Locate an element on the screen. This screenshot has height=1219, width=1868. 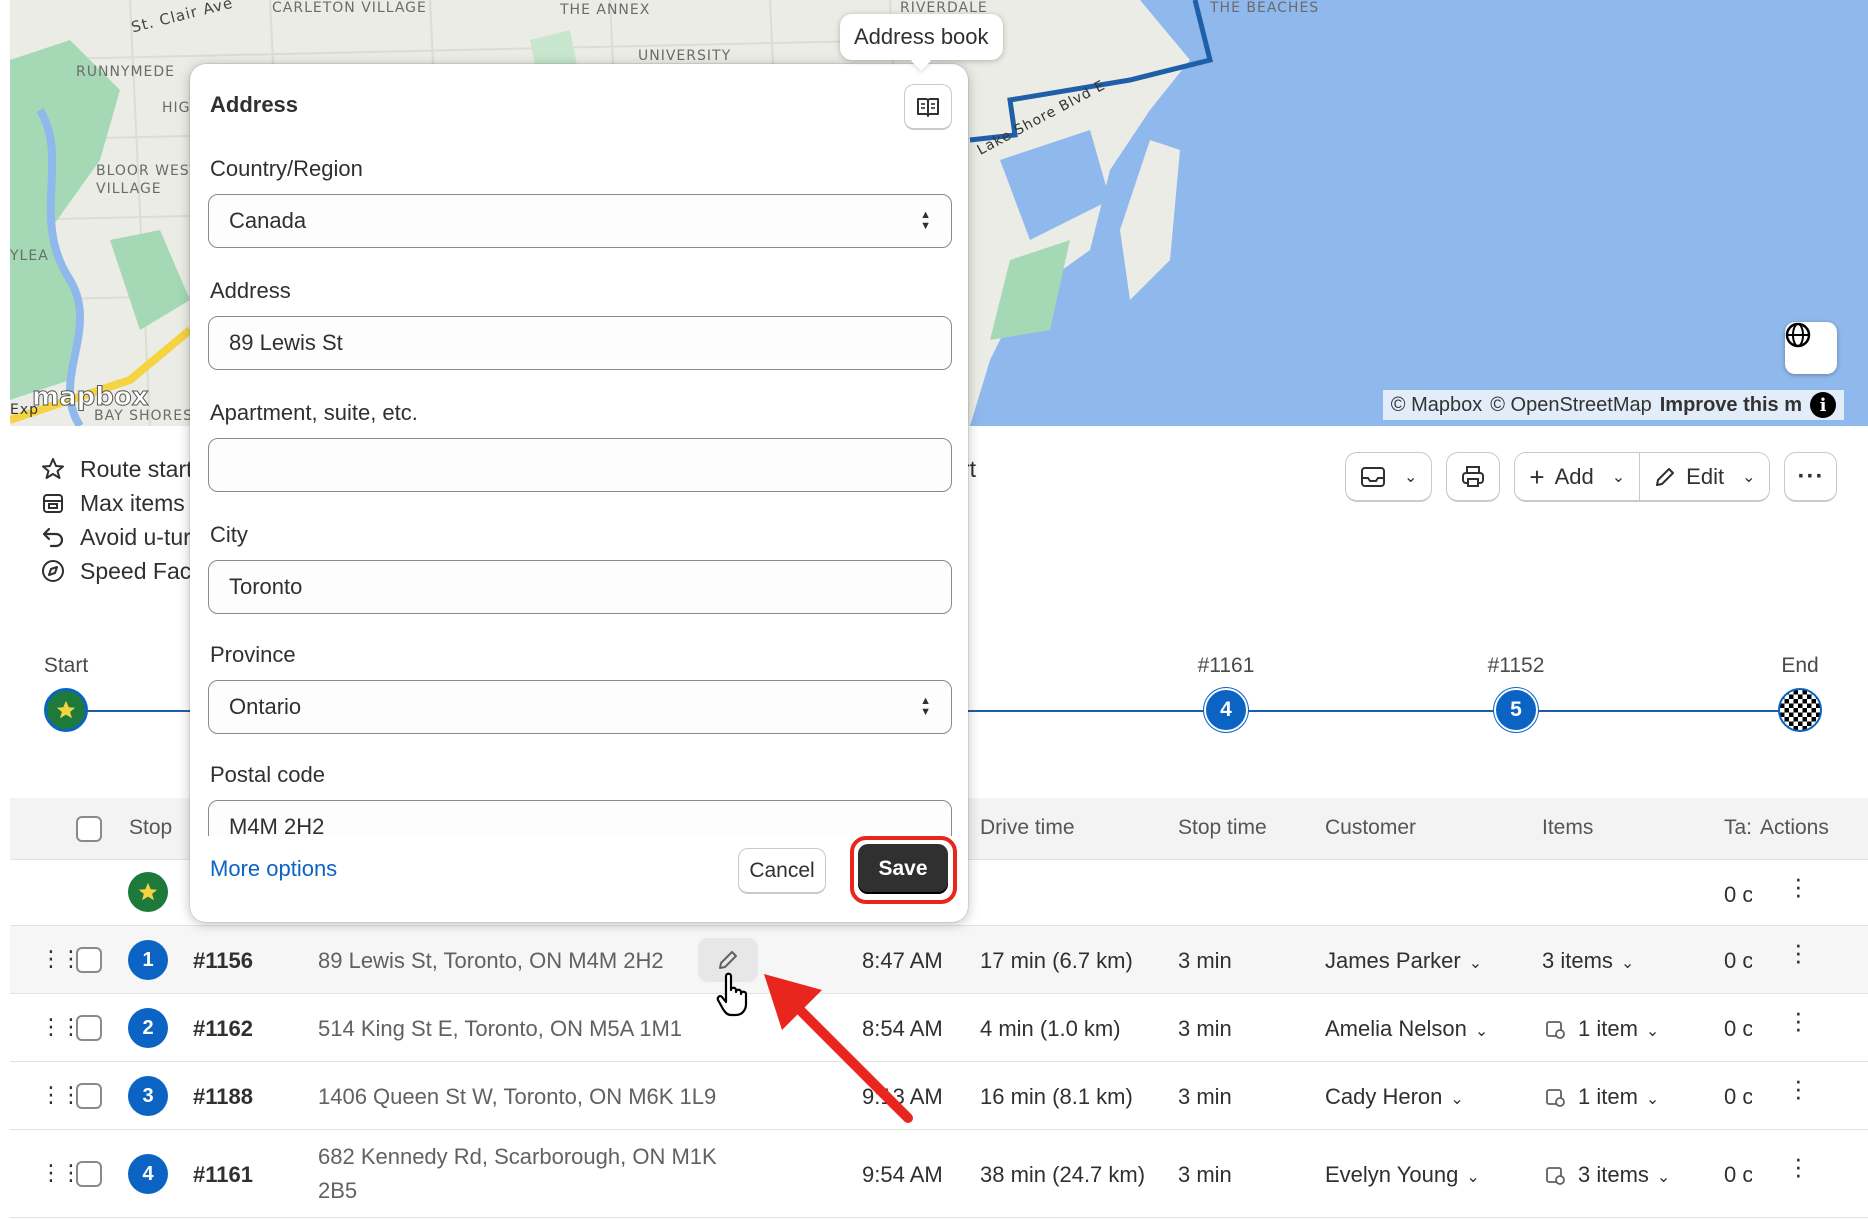
drive-time-cell: 38 min (24.7 km) is located at coordinates (1063, 1174).